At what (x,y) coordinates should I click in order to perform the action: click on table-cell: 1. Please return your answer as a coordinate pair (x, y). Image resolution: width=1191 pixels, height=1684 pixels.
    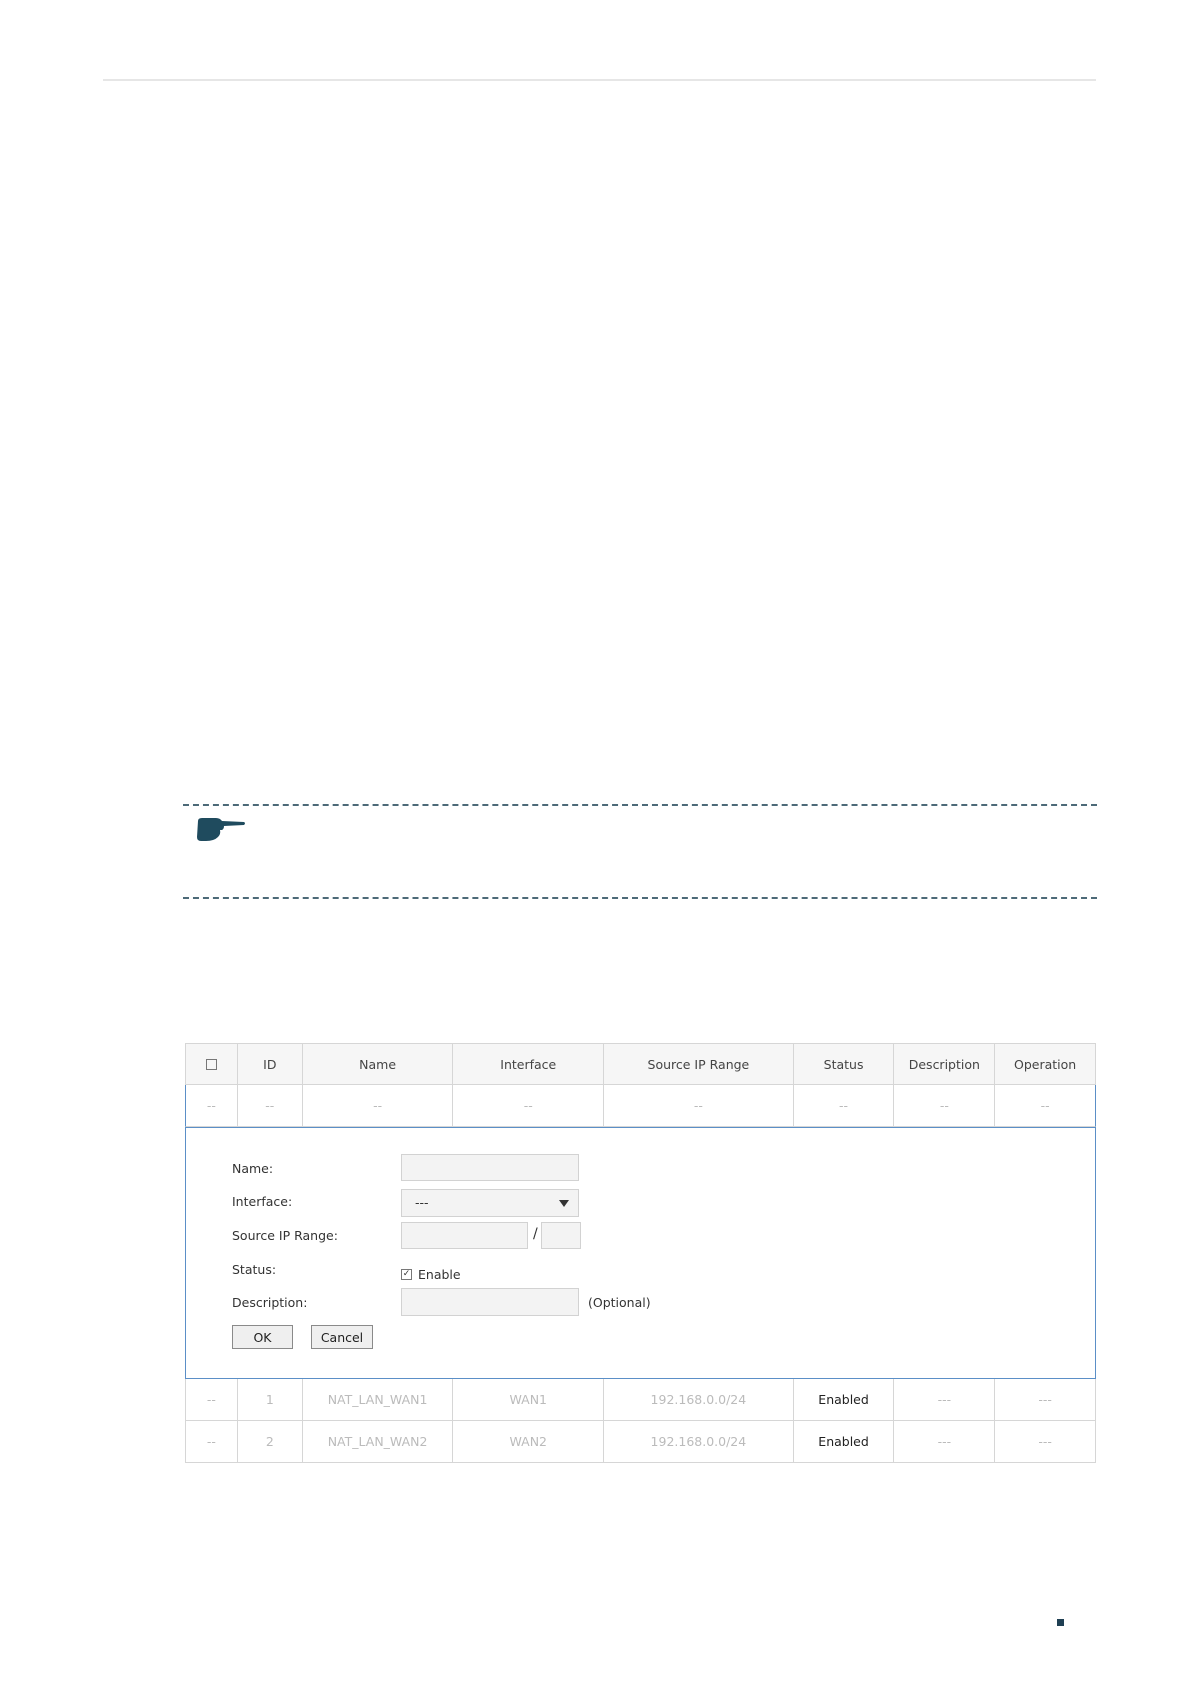
    Looking at the image, I should click on (270, 1399).